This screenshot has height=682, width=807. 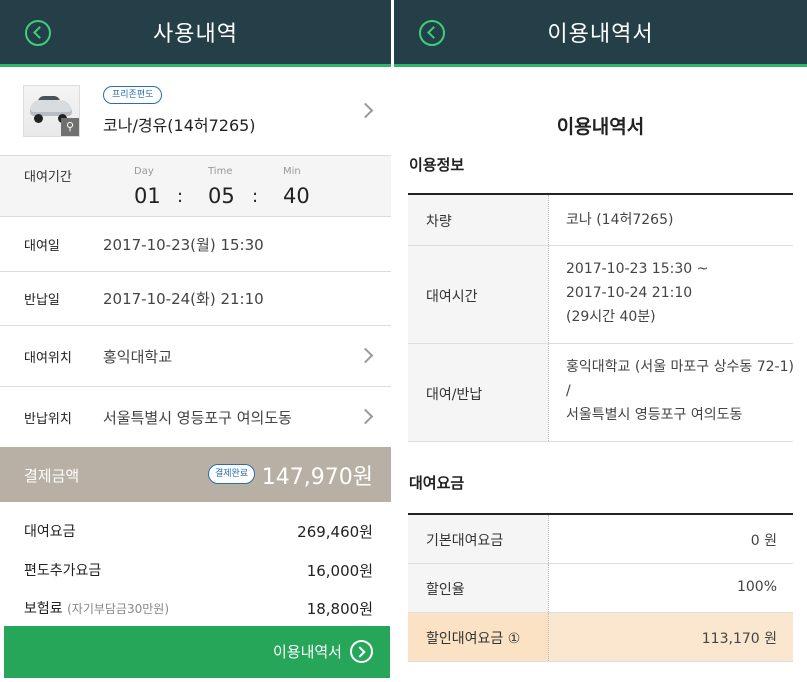 I want to click on fee-value: 16,000원, so click(x=339, y=571).